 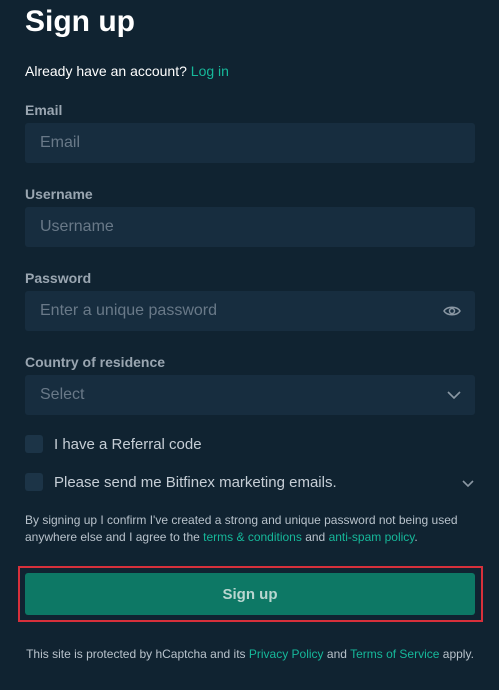 What do you see at coordinates (128, 444) in the screenshot?
I see `referral-checkbox-label: I have a Referral code` at bounding box center [128, 444].